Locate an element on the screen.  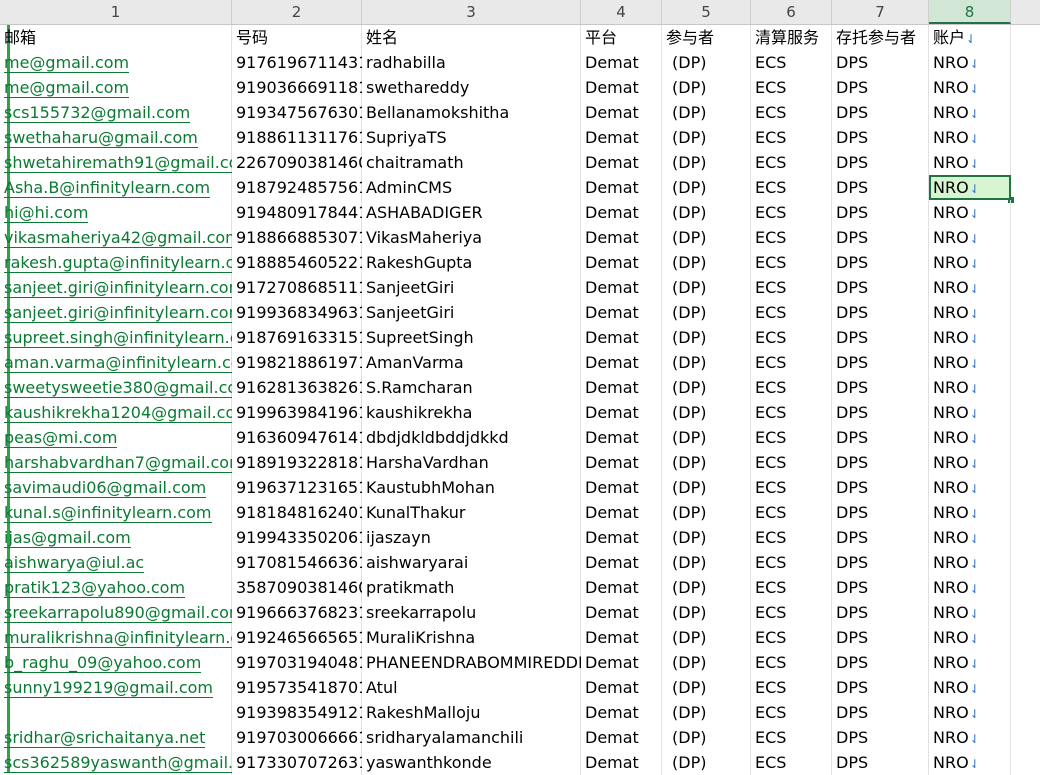
cell-name: AdminCMS is located at coordinates (471, 187).